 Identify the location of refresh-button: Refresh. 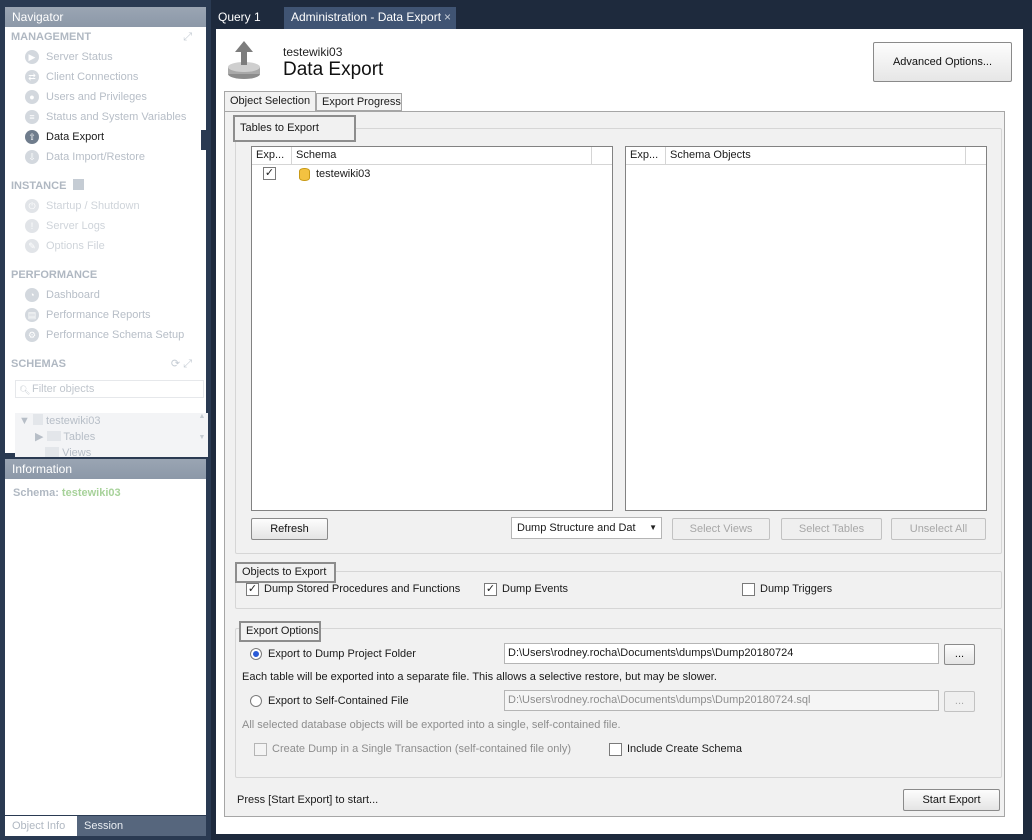
(289, 529).